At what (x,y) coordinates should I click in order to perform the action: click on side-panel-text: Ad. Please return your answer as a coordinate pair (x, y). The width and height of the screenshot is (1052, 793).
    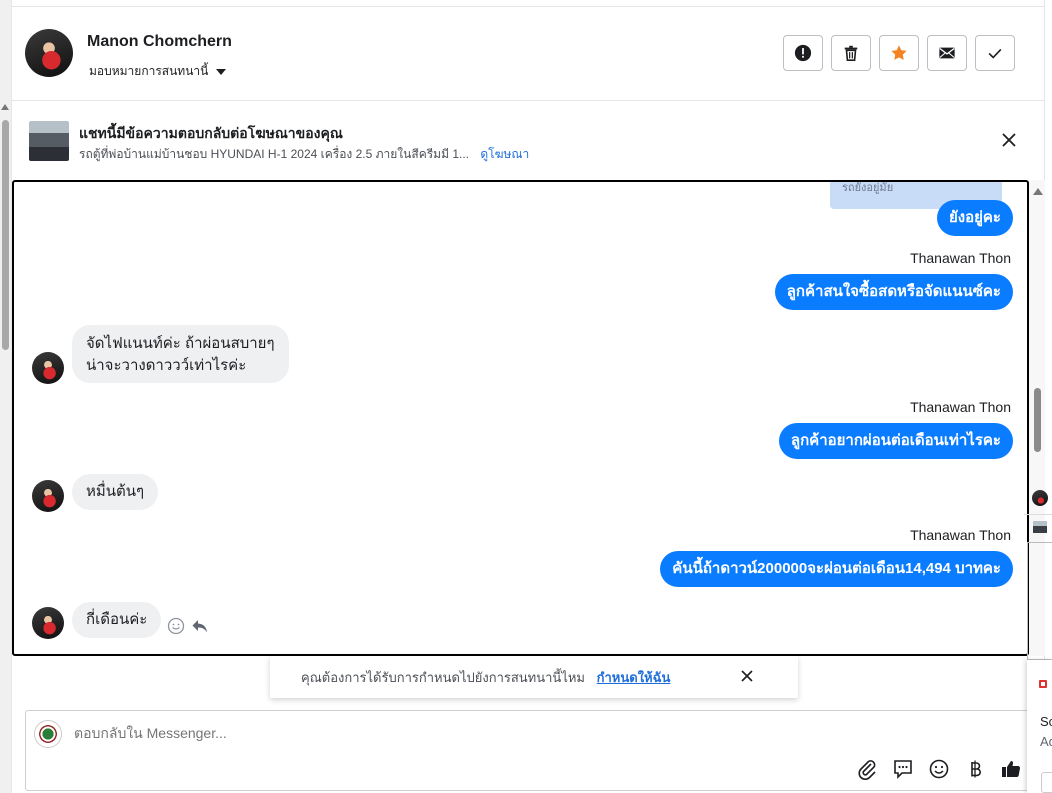
    Looking at the image, I should click on (1046, 741).